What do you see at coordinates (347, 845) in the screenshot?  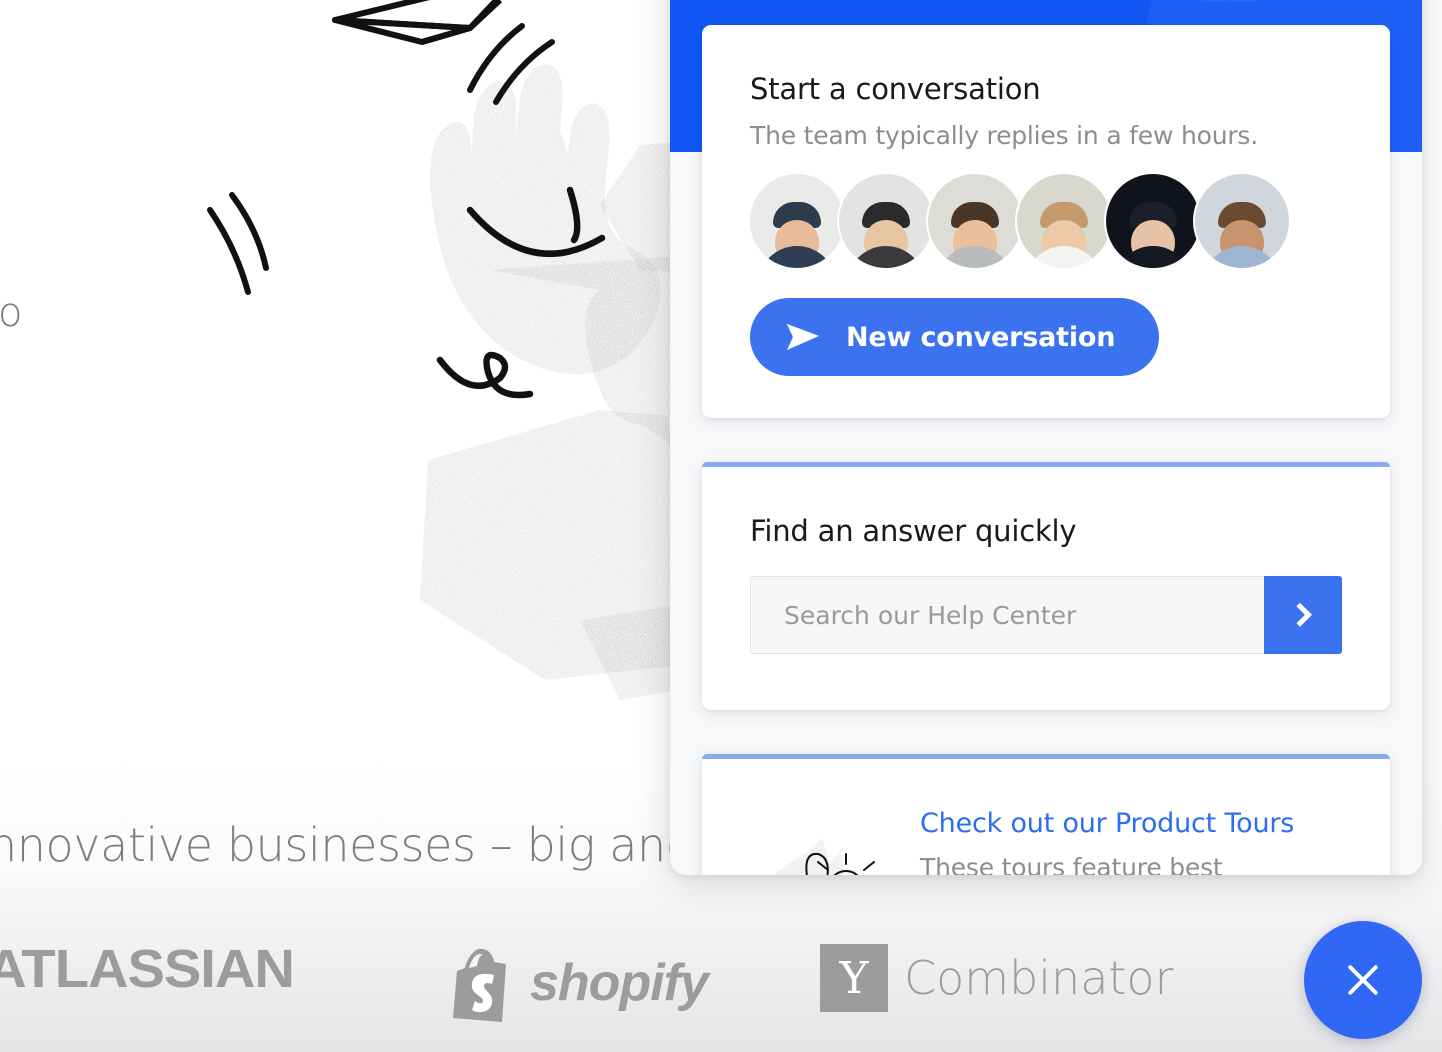 I see `background-tagline: nnovative businesses – big and` at bounding box center [347, 845].